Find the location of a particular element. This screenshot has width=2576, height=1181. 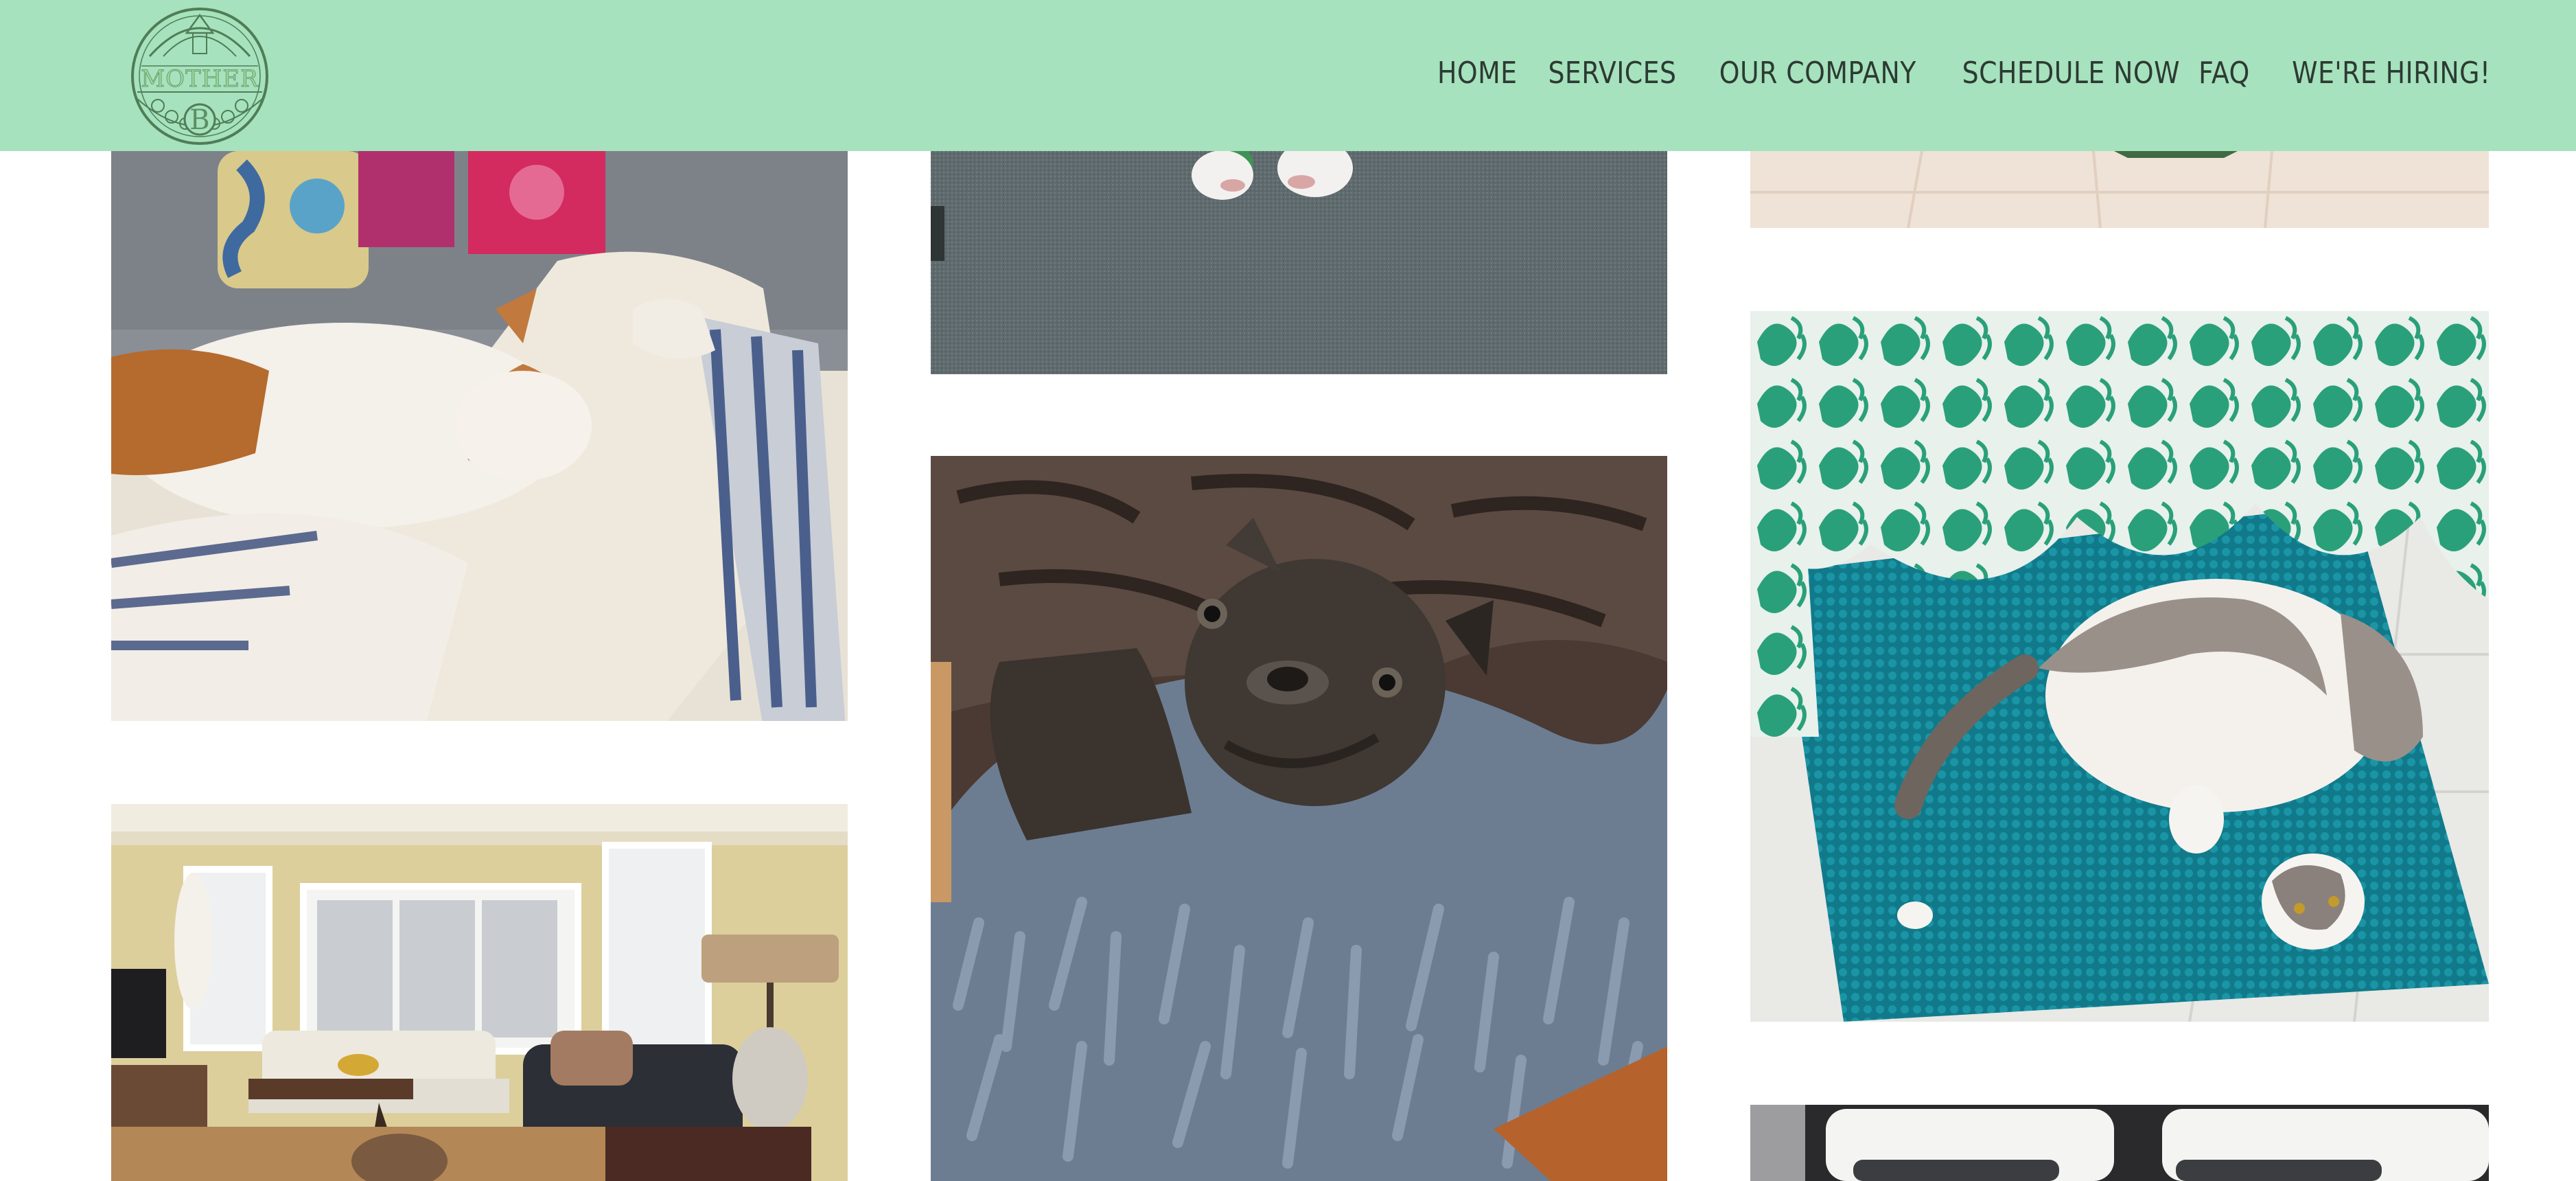

bedspread-photo is located at coordinates (2119, 189).